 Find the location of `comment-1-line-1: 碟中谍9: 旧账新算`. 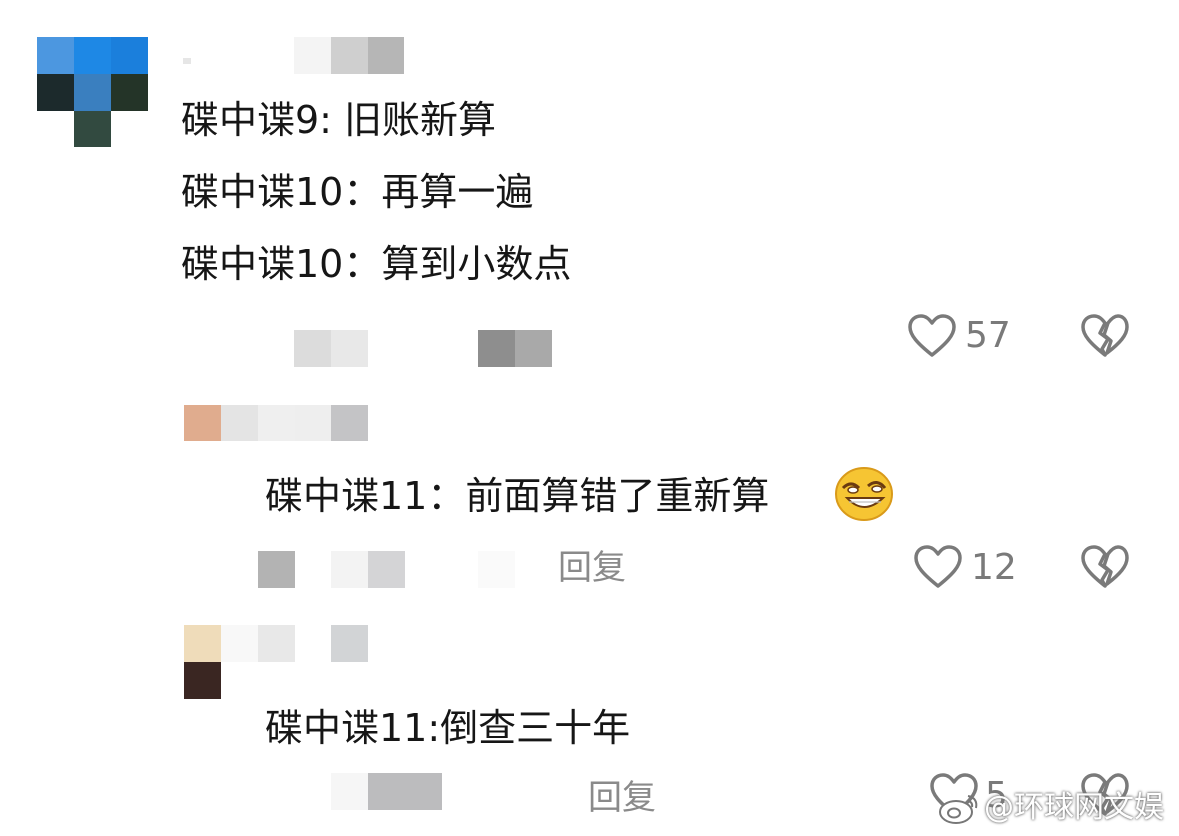

comment-1-line-1: 碟中谍9: 旧账新算 is located at coordinates (339, 120).